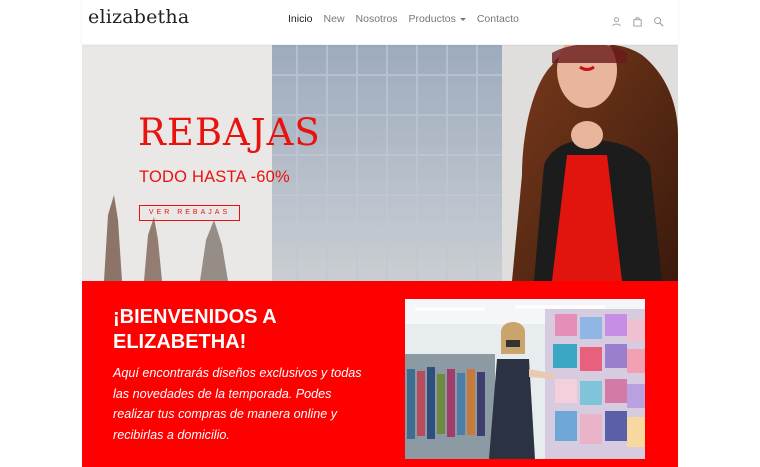 This screenshot has width=760, height=467. Describe the element at coordinates (189, 213) in the screenshot. I see `ver-rebajas-button: VER REBAJAS` at that location.